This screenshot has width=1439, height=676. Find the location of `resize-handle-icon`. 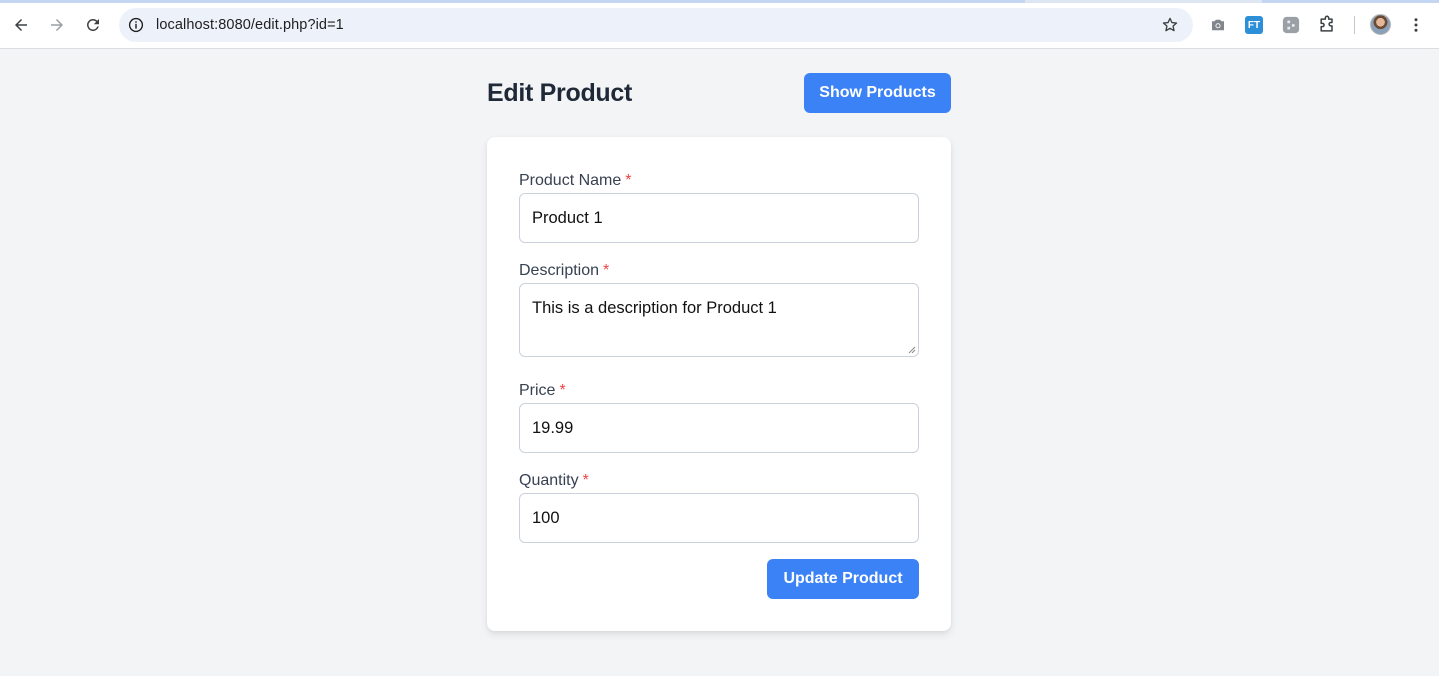

resize-handle-icon is located at coordinates (912, 350).